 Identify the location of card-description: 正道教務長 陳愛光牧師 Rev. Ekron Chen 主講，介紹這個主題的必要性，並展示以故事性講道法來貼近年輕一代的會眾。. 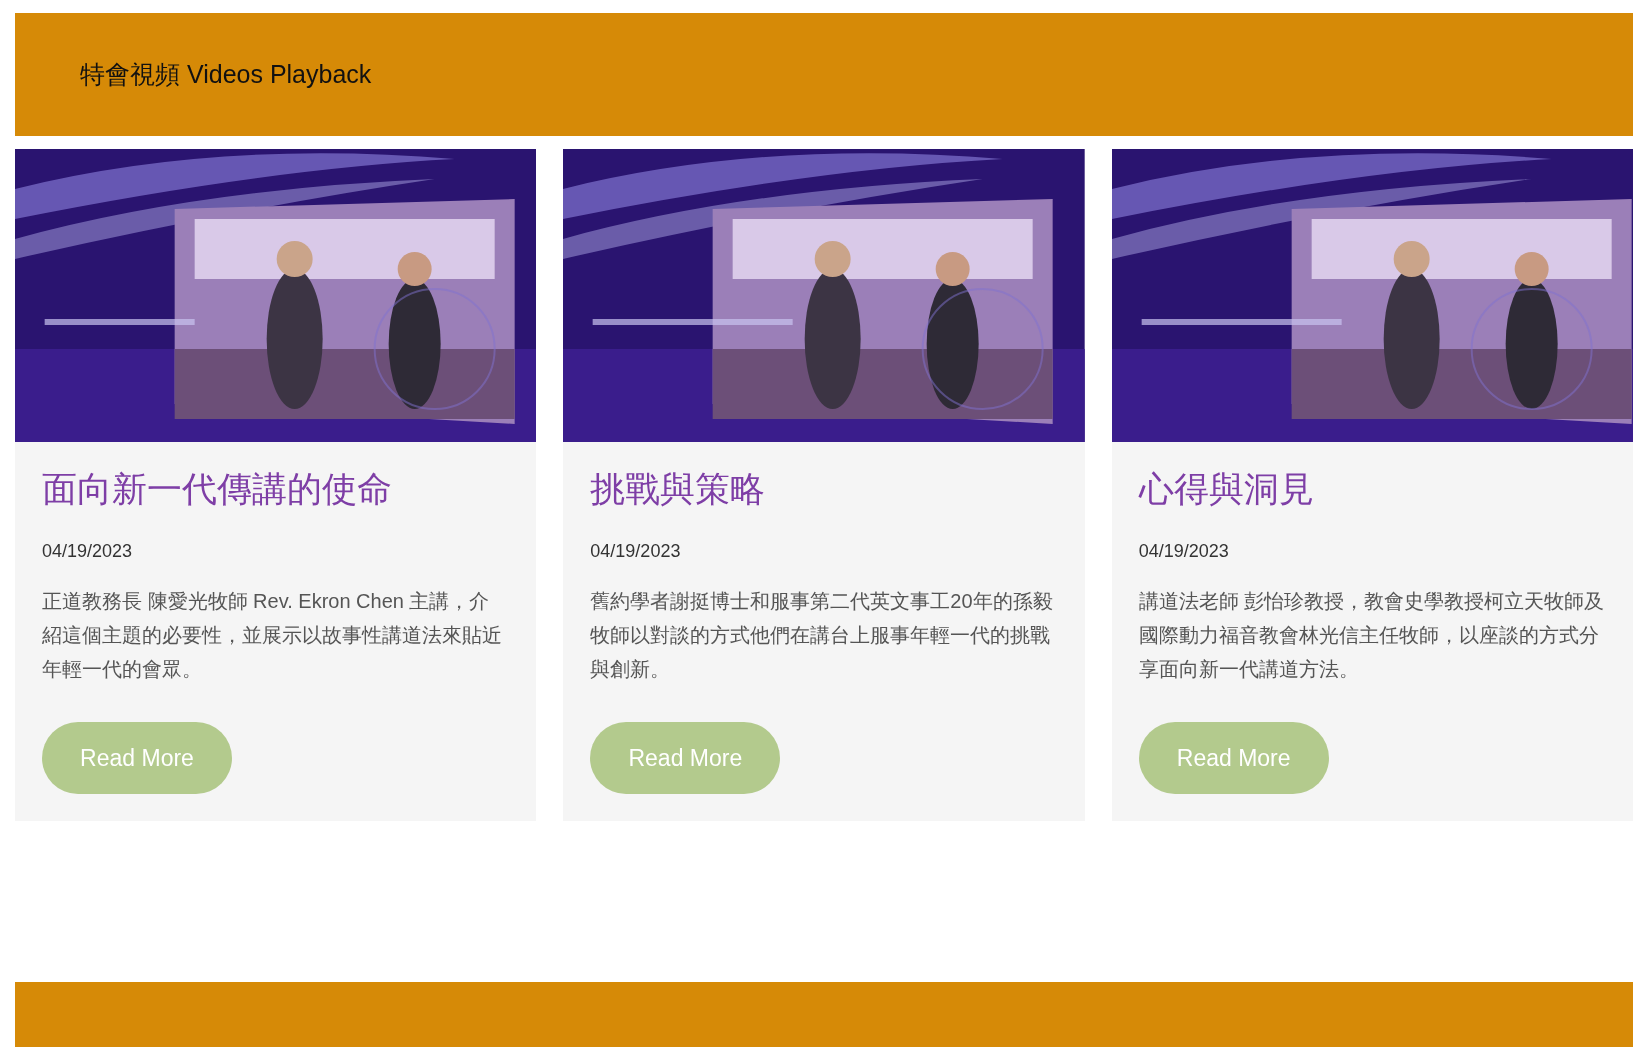
(272, 635).